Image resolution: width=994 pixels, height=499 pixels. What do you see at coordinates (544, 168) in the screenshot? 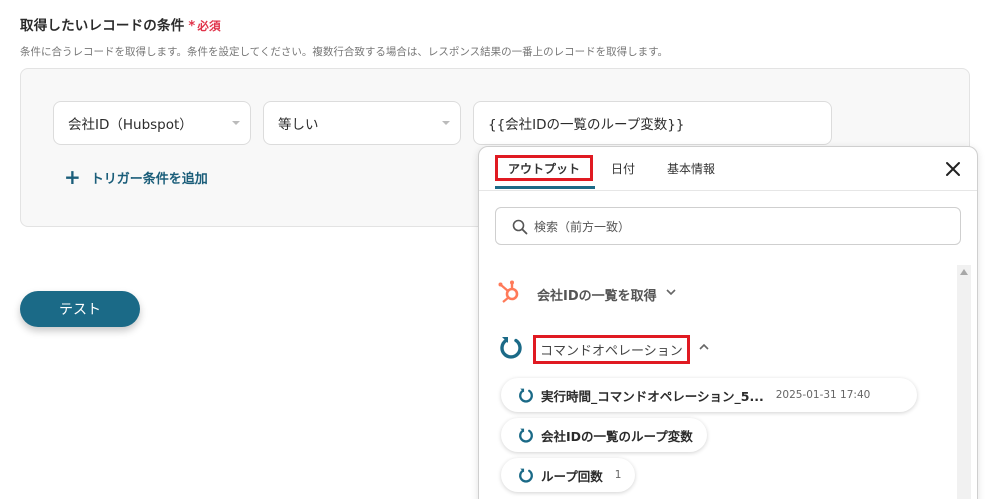
I see `tab-output: アウトプット` at bounding box center [544, 168].